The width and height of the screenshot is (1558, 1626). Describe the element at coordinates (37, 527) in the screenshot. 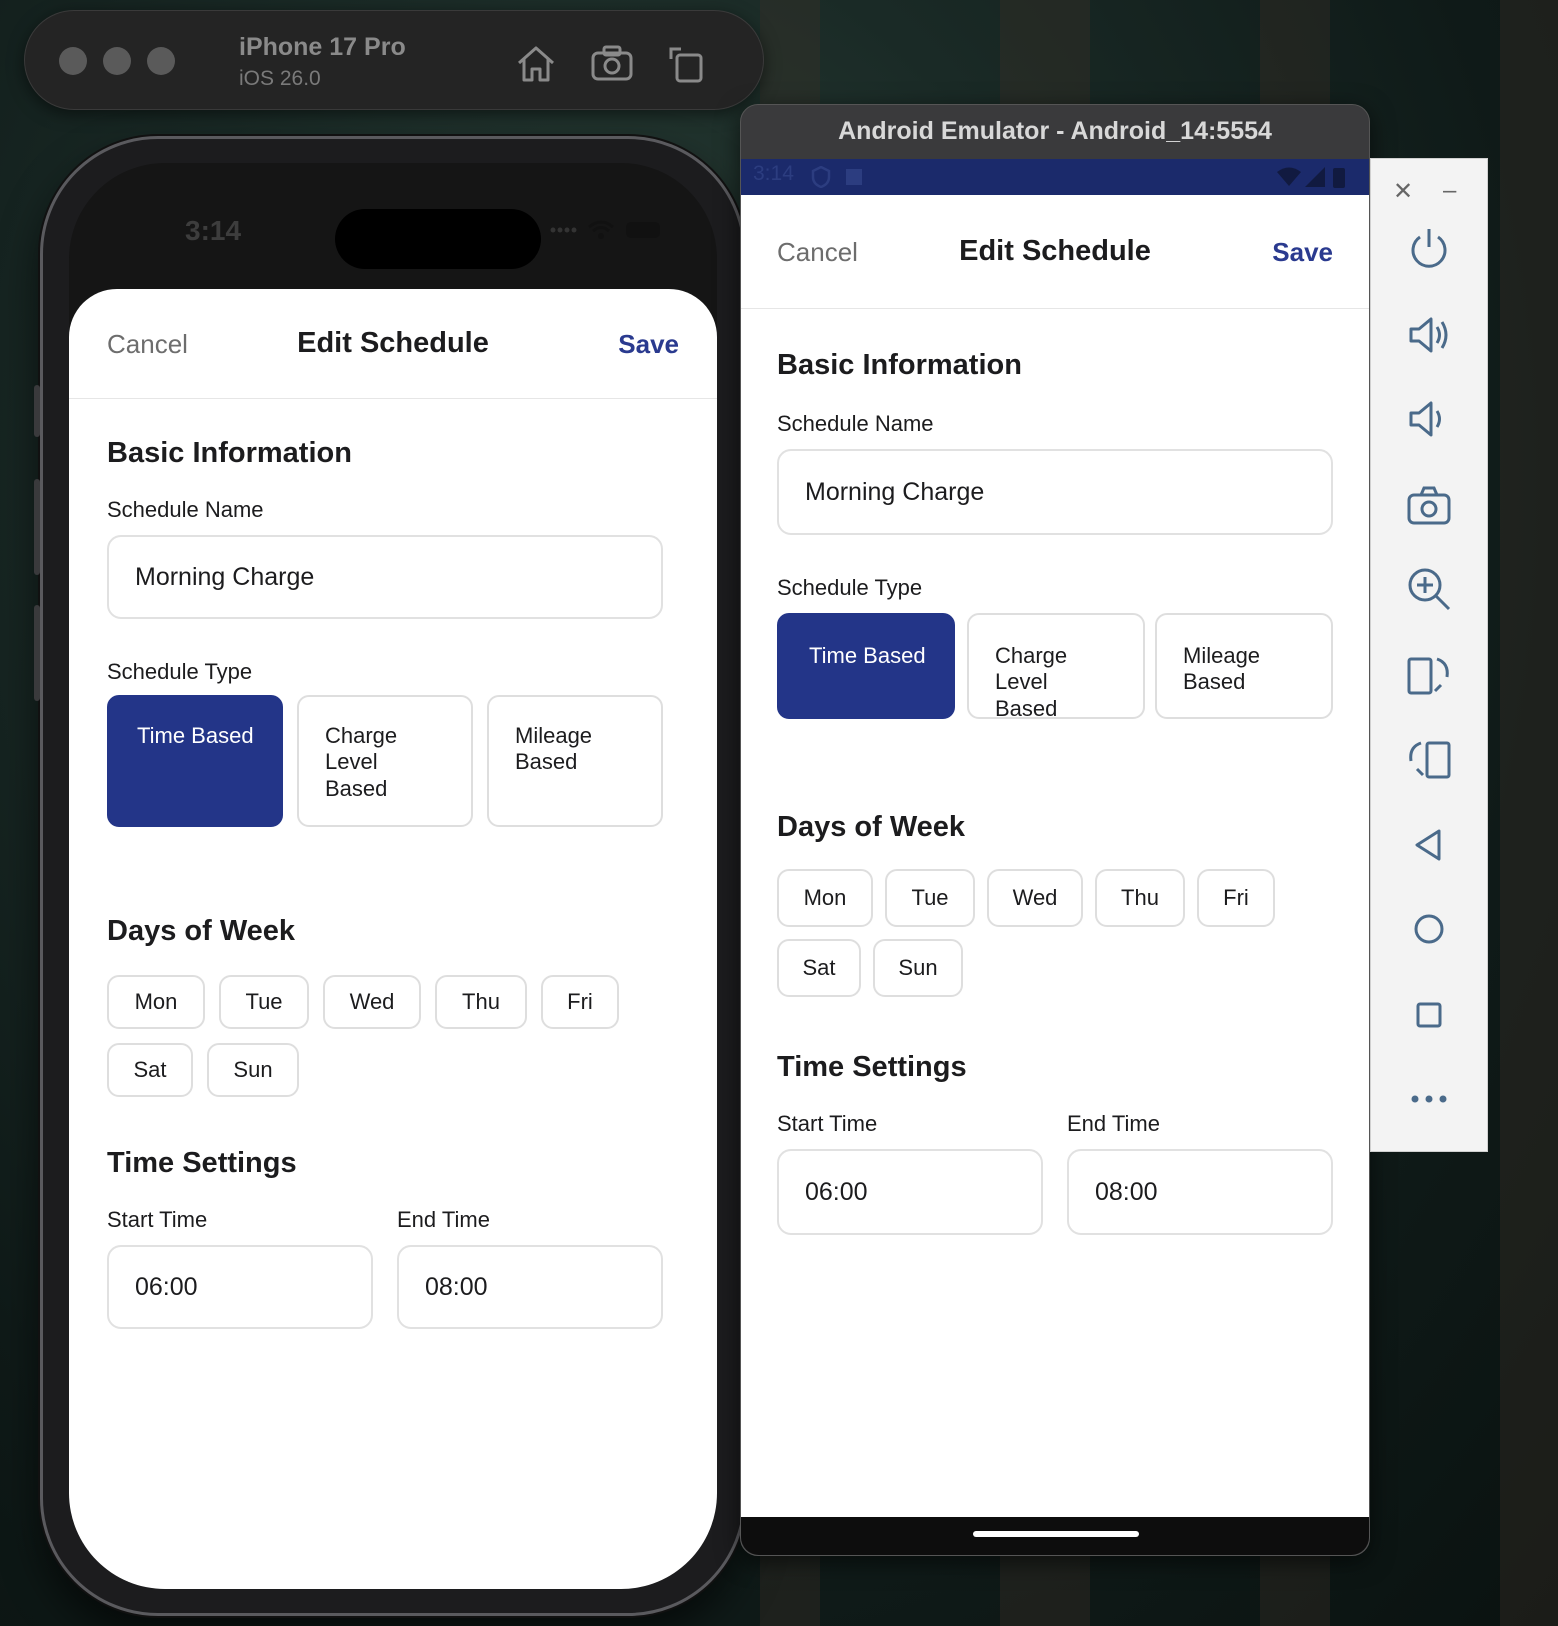

I see `volume-up-button` at that location.